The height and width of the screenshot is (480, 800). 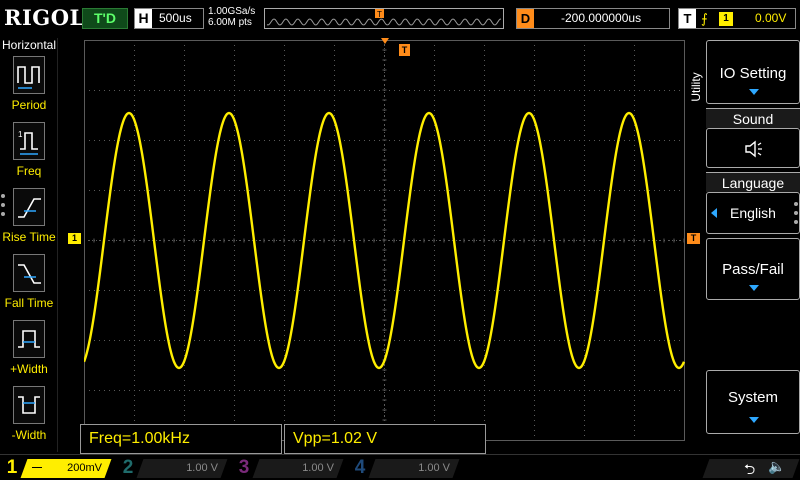 I want to click on measure-item-label: Rise Time, so click(x=29, y=237).